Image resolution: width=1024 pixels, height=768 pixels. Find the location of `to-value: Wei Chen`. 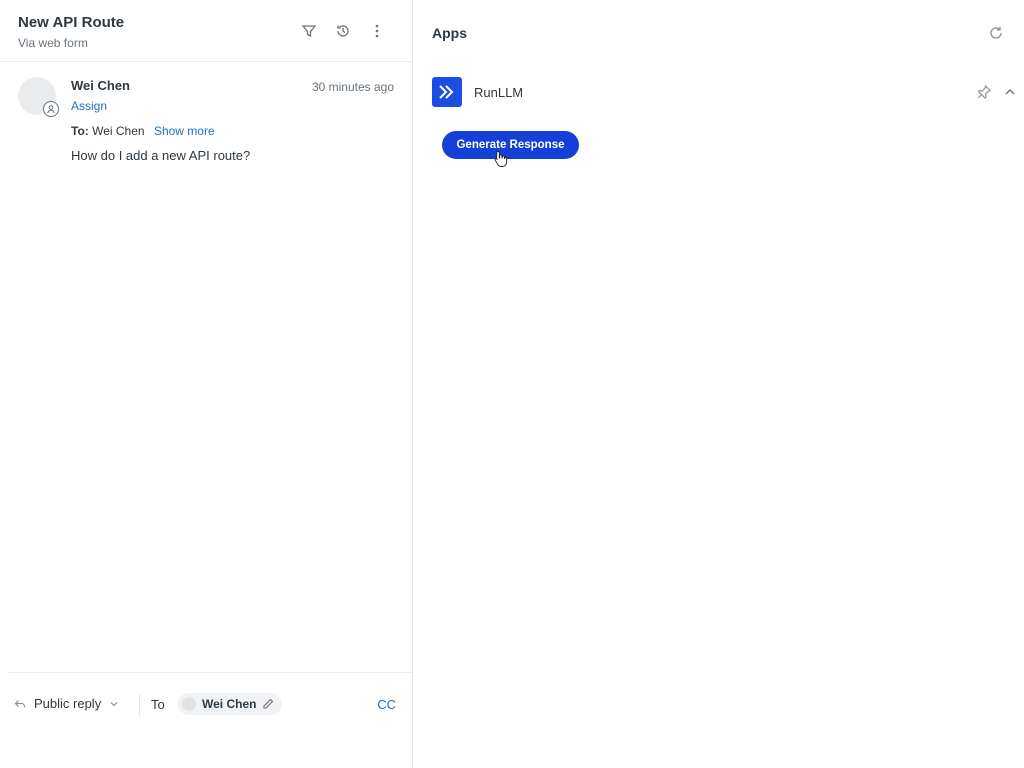

to-value: Wei Chen is located at coordinates (118, 131).